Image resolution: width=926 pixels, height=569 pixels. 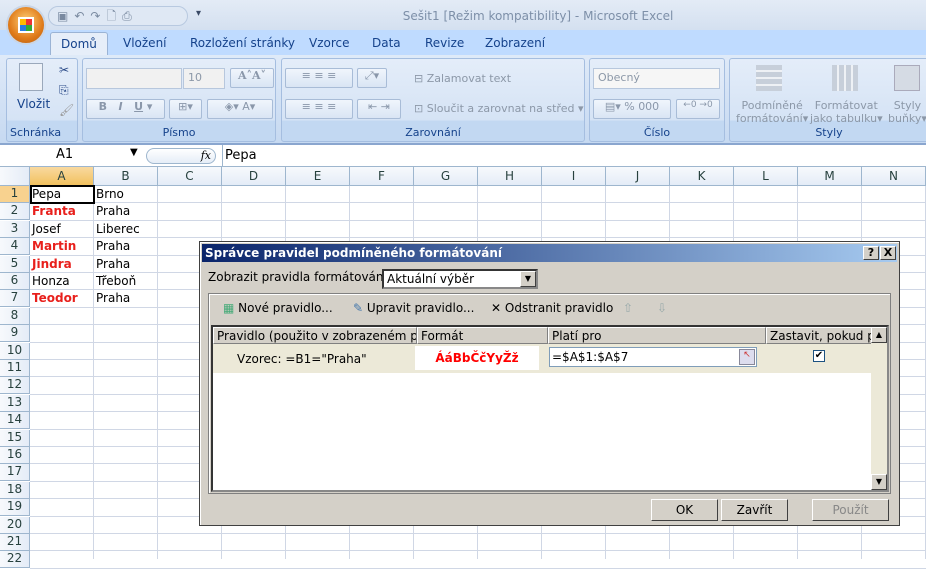 What do you see at coordinates (819, 356) in the screenshot?
I see `stop-if-true-checkbox: ✔` at bounding box center [819, 356].